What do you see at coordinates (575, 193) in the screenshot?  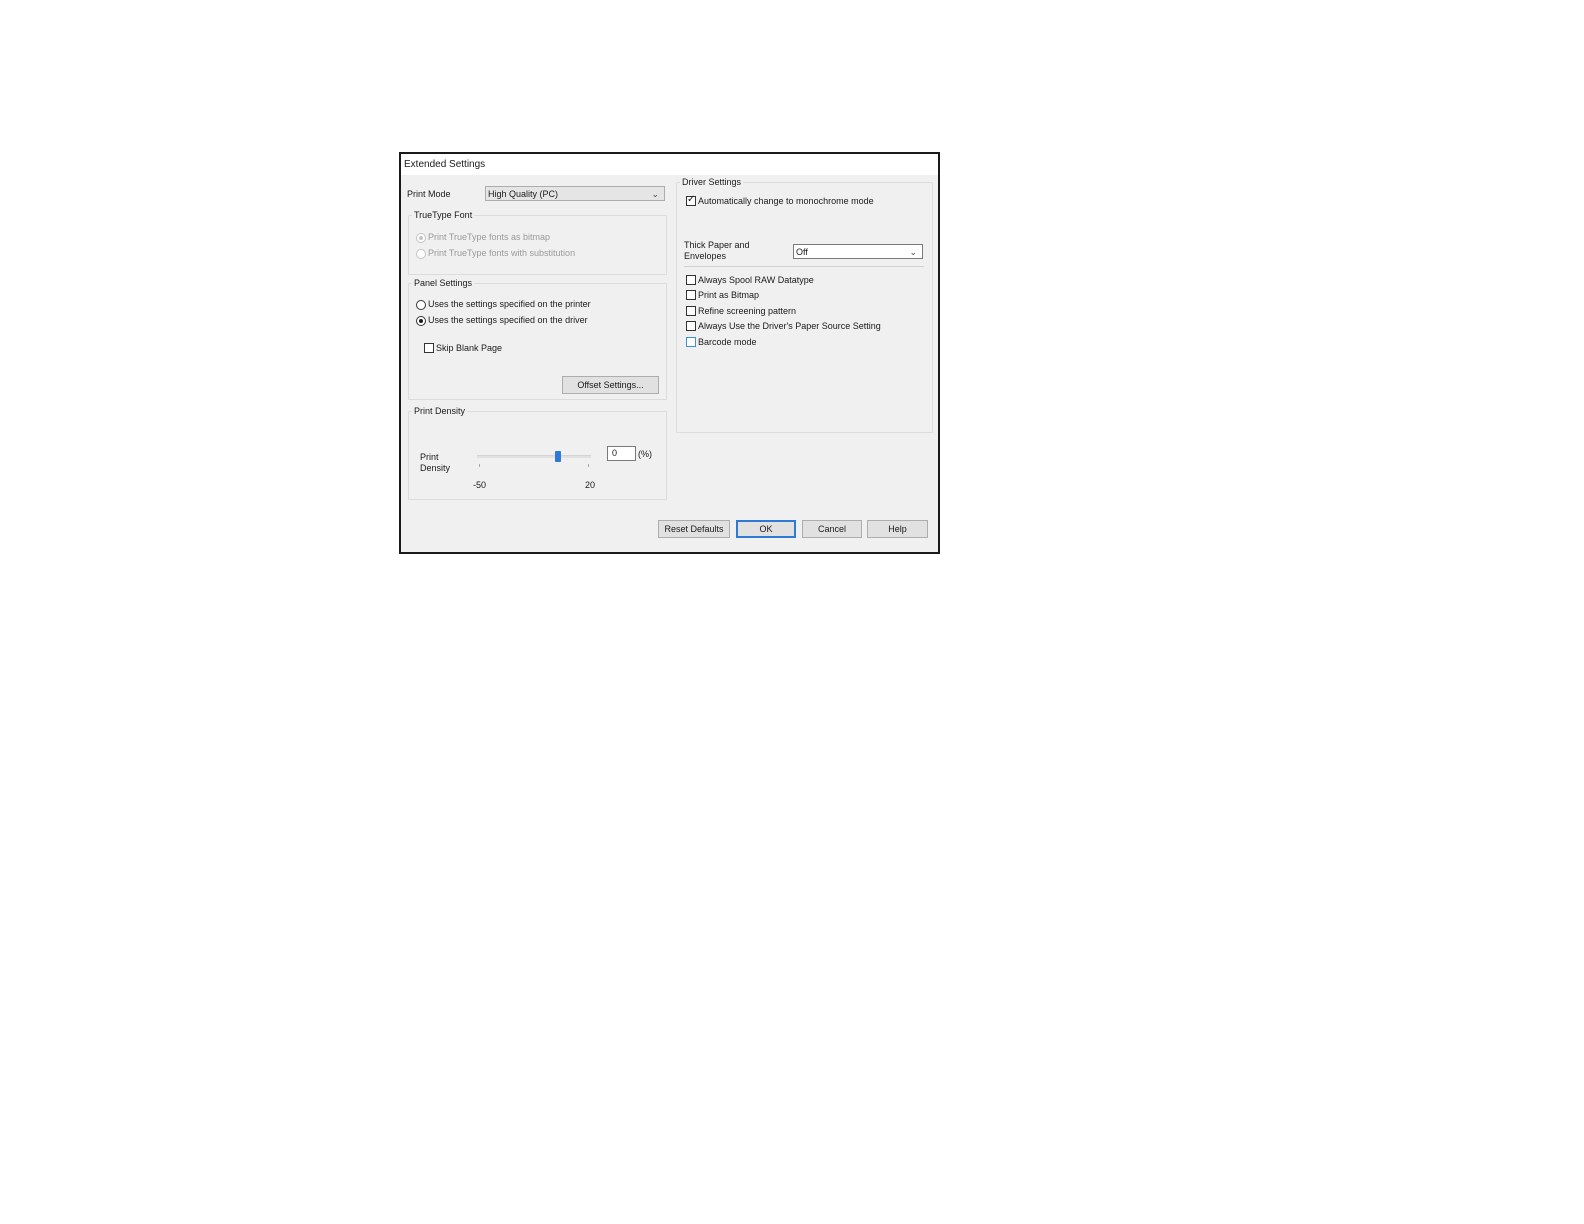 I see `print-mode-select: High Quality (PC) ⌄` at bounding box center [575, 193].